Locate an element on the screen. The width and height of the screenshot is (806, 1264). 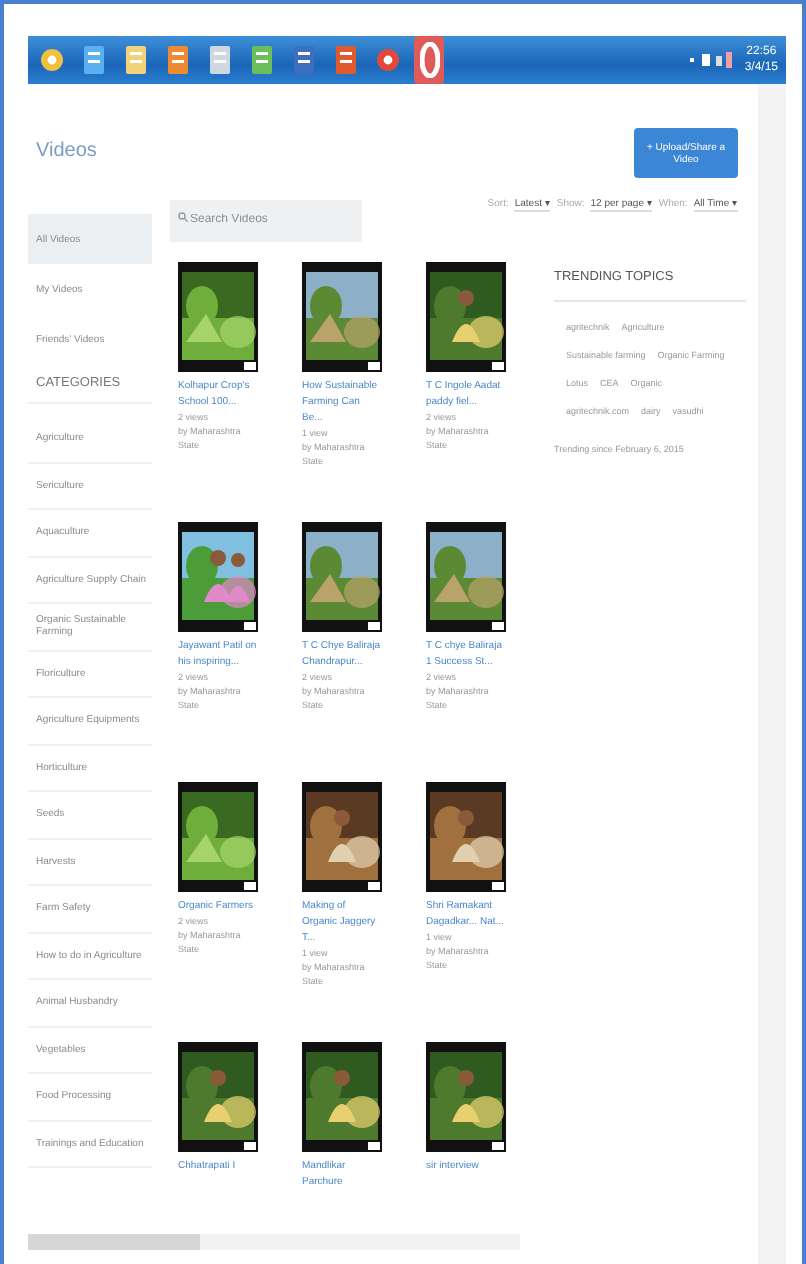
page-title: Videos is located at coordinates (67, 151).